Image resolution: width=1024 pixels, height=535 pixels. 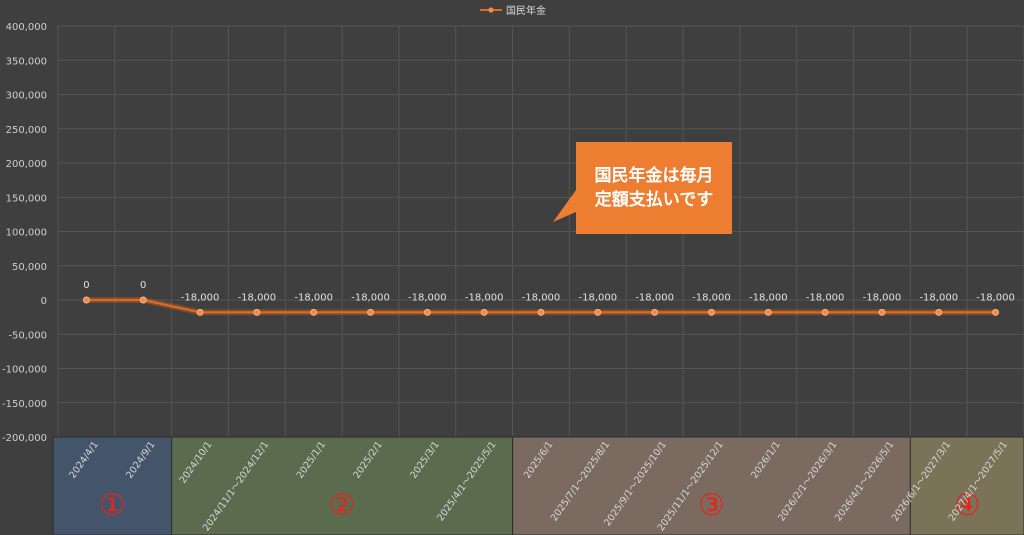 I want to click on y-tick-label: 350,000, so click(x=26, y=61).